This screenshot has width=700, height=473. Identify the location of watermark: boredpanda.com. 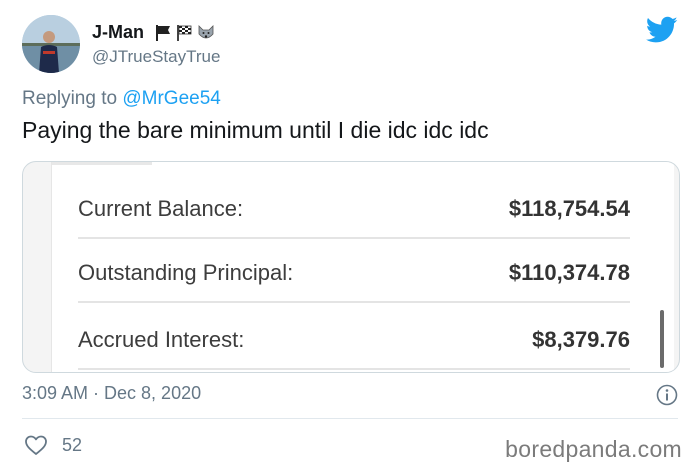
(593, 449).